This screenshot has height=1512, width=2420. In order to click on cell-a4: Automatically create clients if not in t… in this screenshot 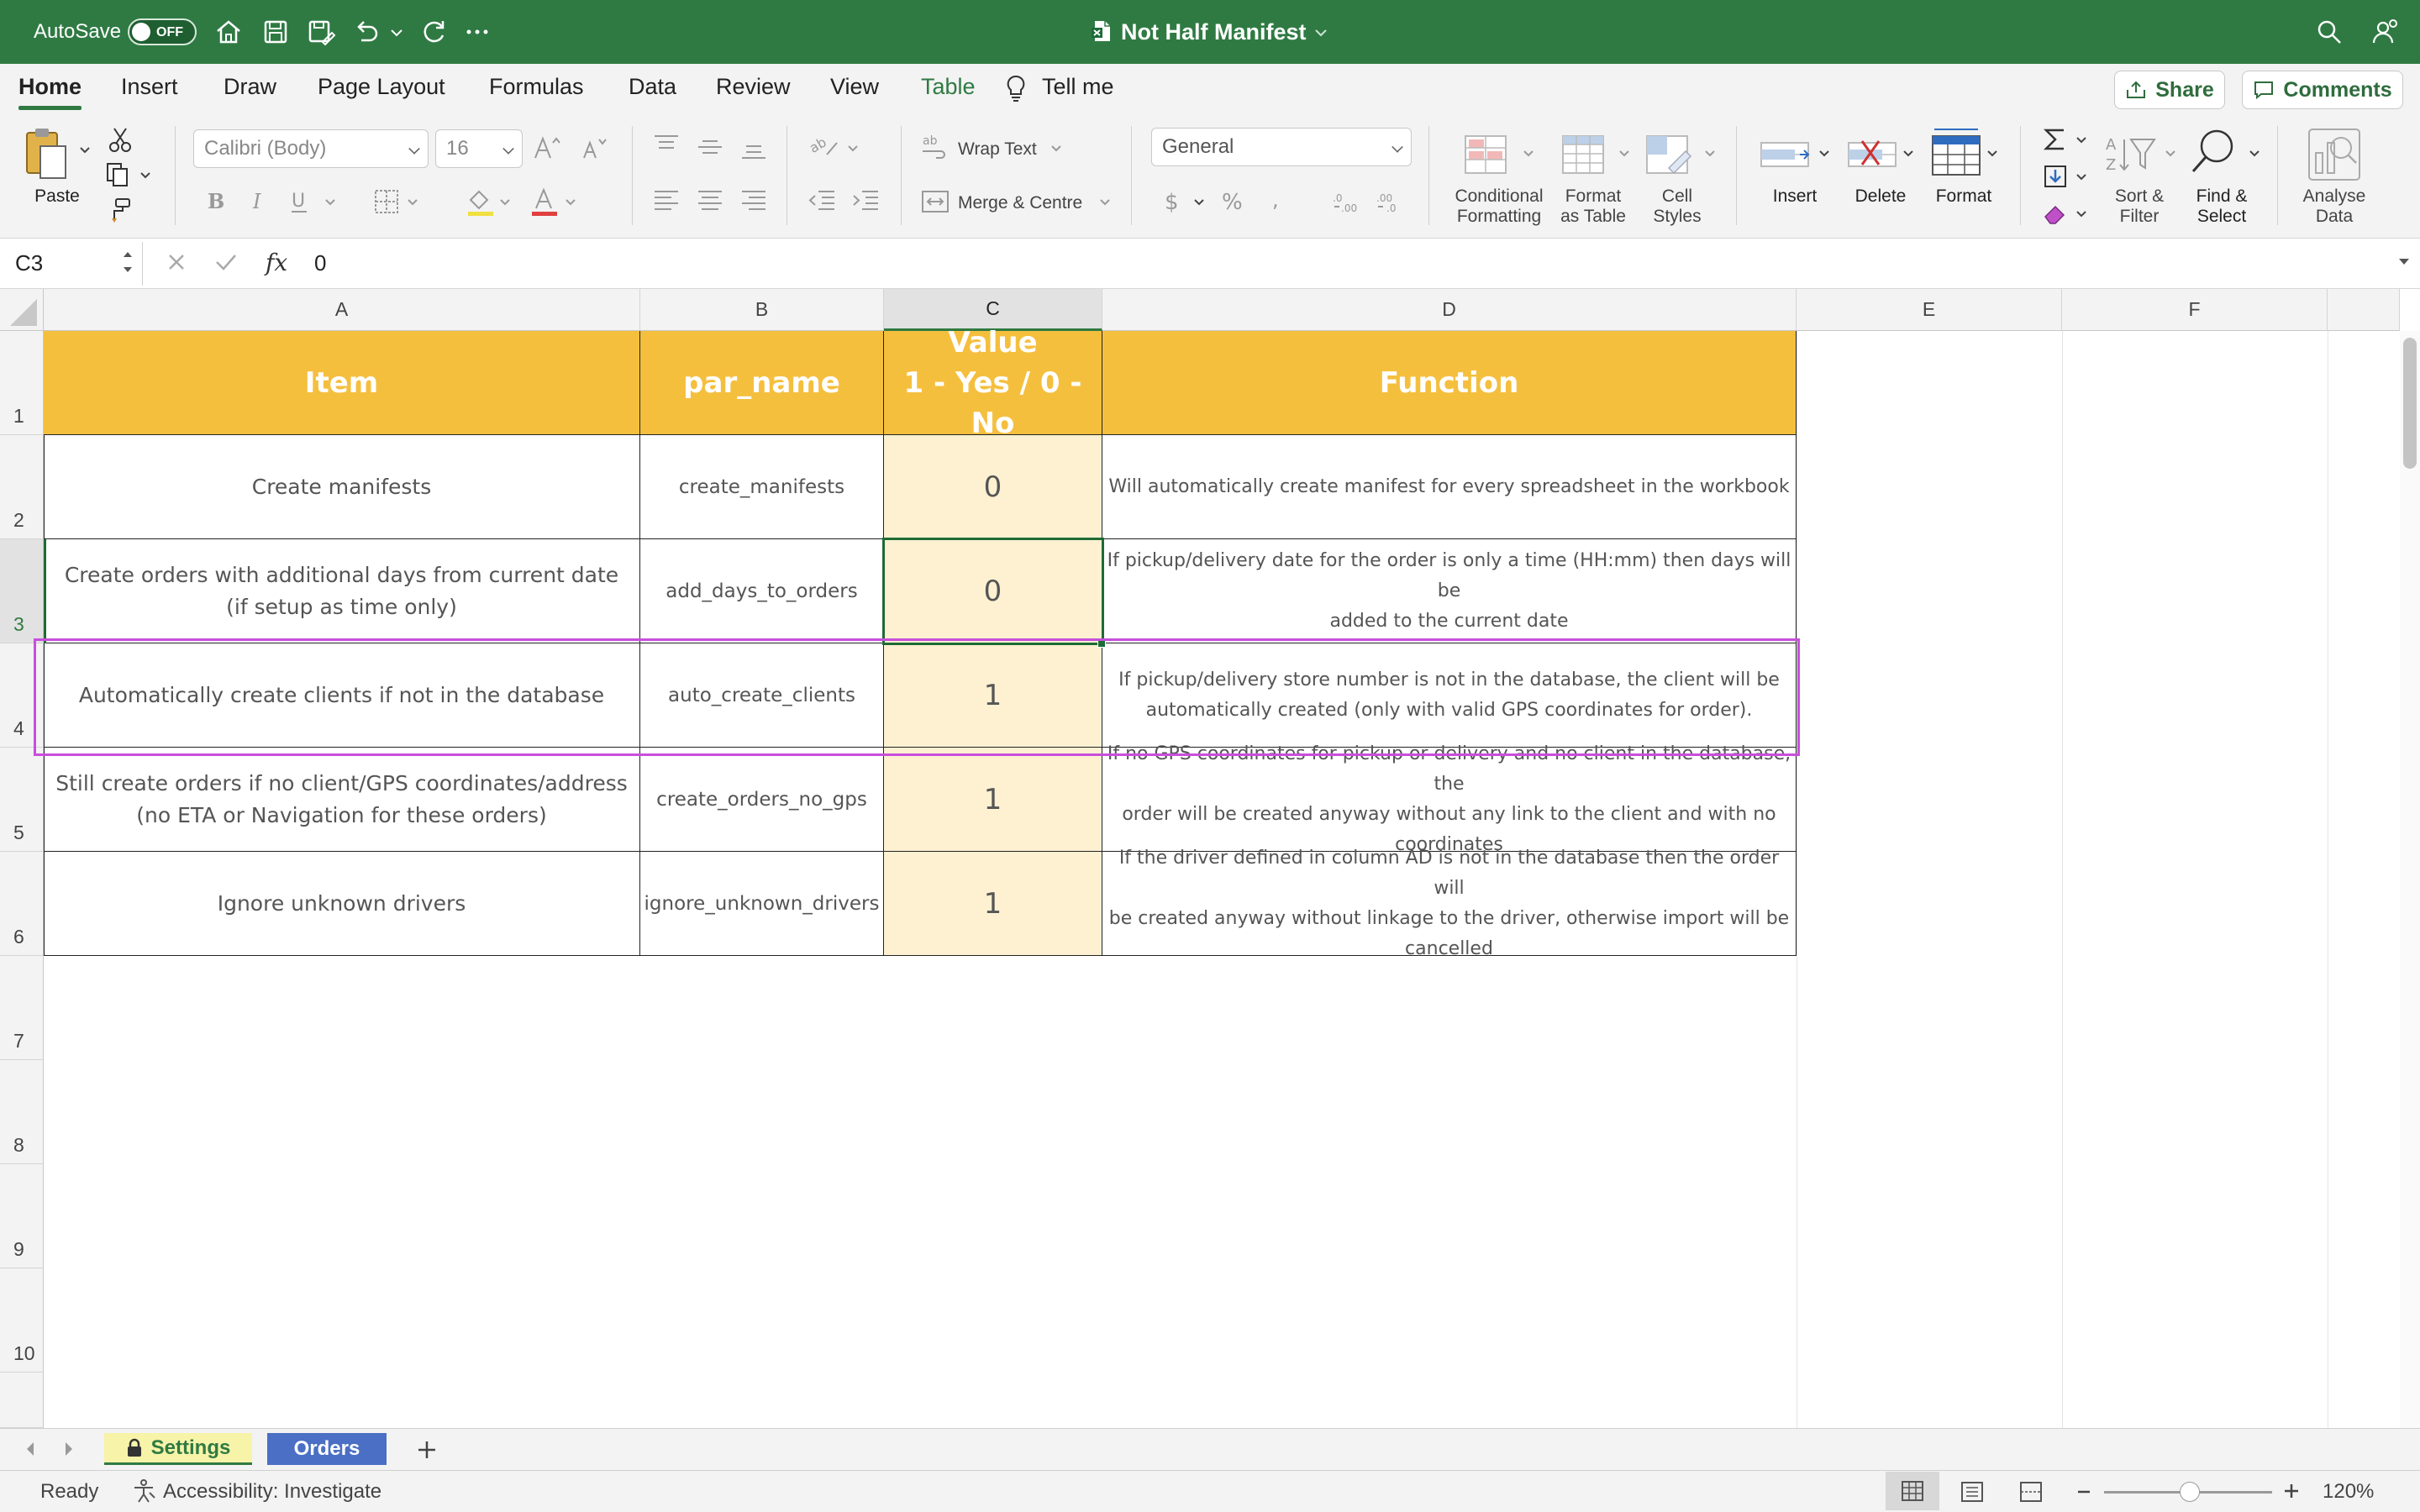, I will do `click(342, 695)`.